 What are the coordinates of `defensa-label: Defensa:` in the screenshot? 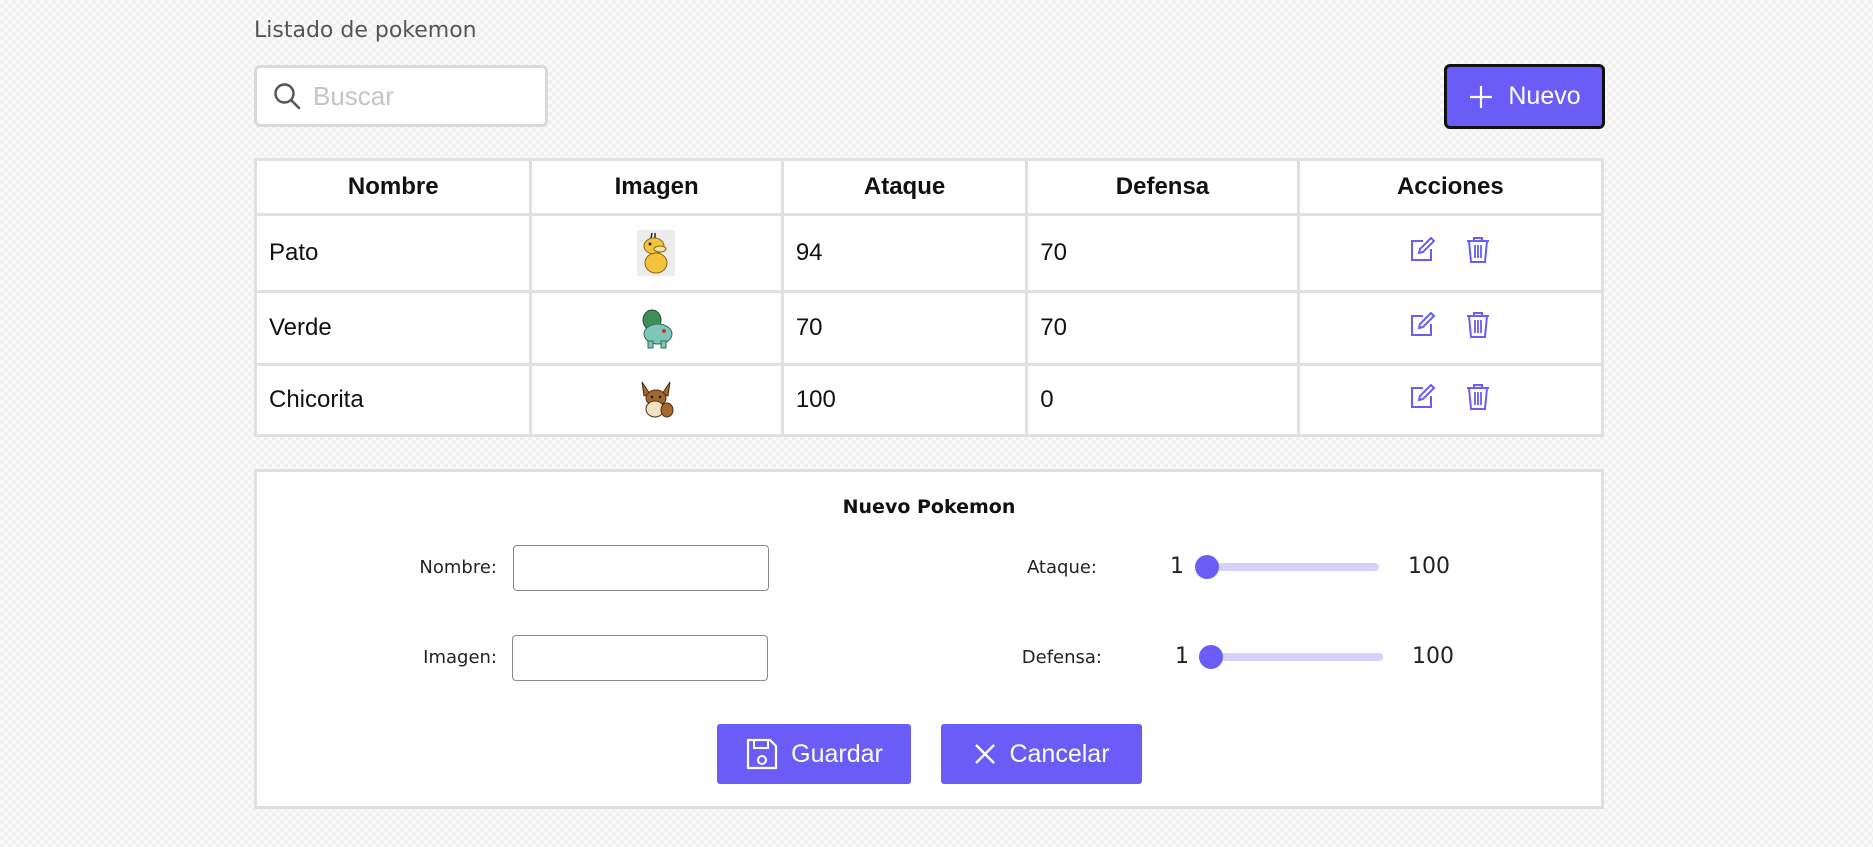 It's located at (1061, 657).